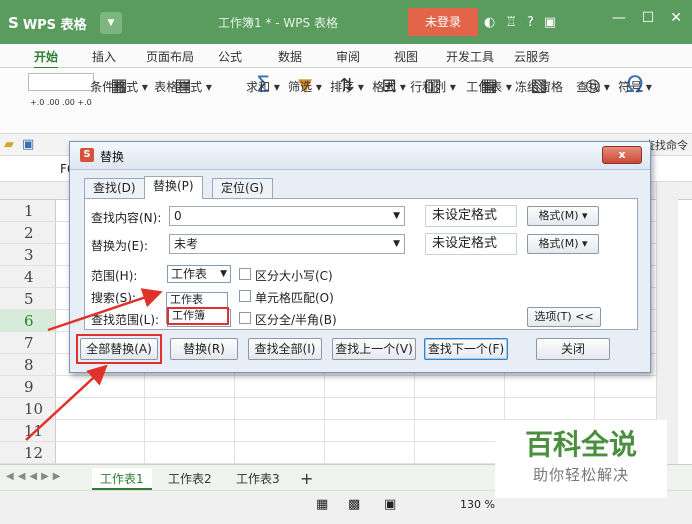 This screenshot has width=692, height=524. Describe the element at coordinates (466, 349) in the screenshot. I see `find-next-button: 查找下一个(F)` at that location.